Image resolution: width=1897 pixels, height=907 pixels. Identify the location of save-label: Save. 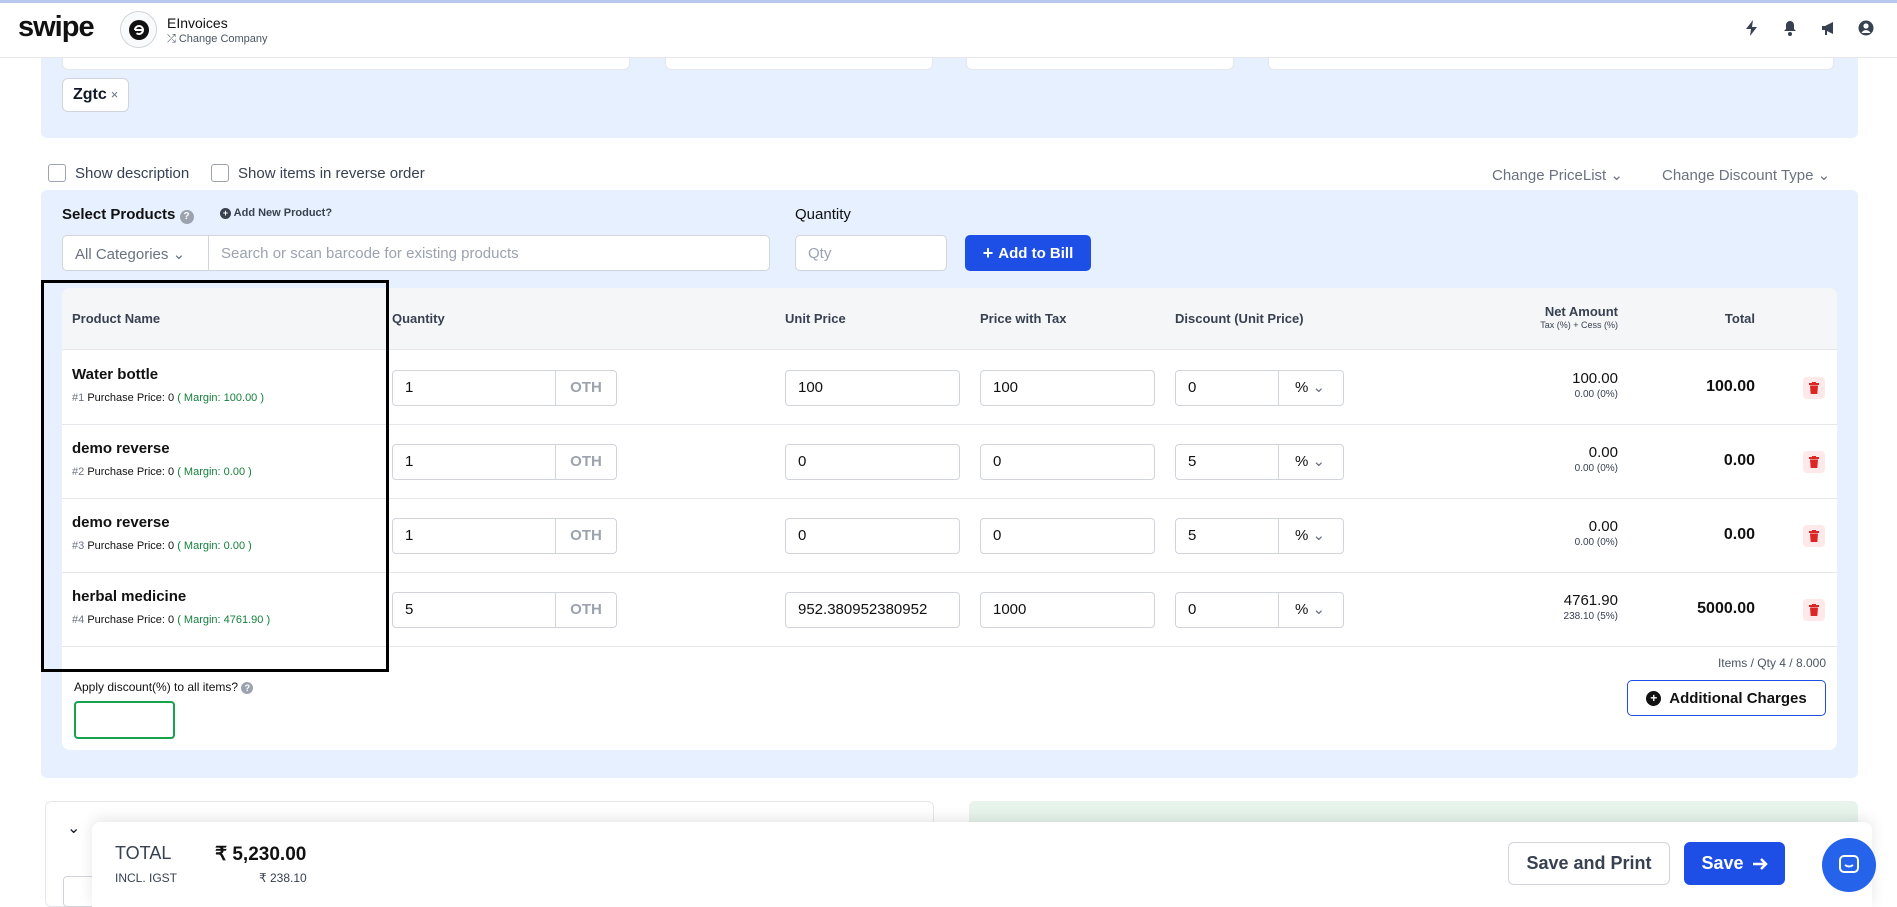
(1722, 863).